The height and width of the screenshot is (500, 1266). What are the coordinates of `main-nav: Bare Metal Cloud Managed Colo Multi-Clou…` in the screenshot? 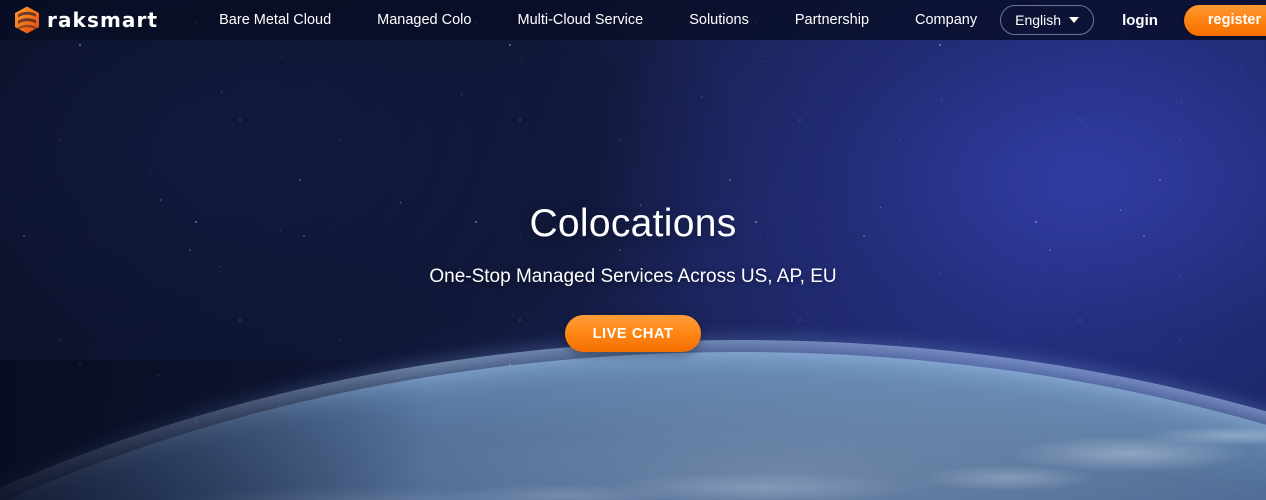 It's located at (598, 20).